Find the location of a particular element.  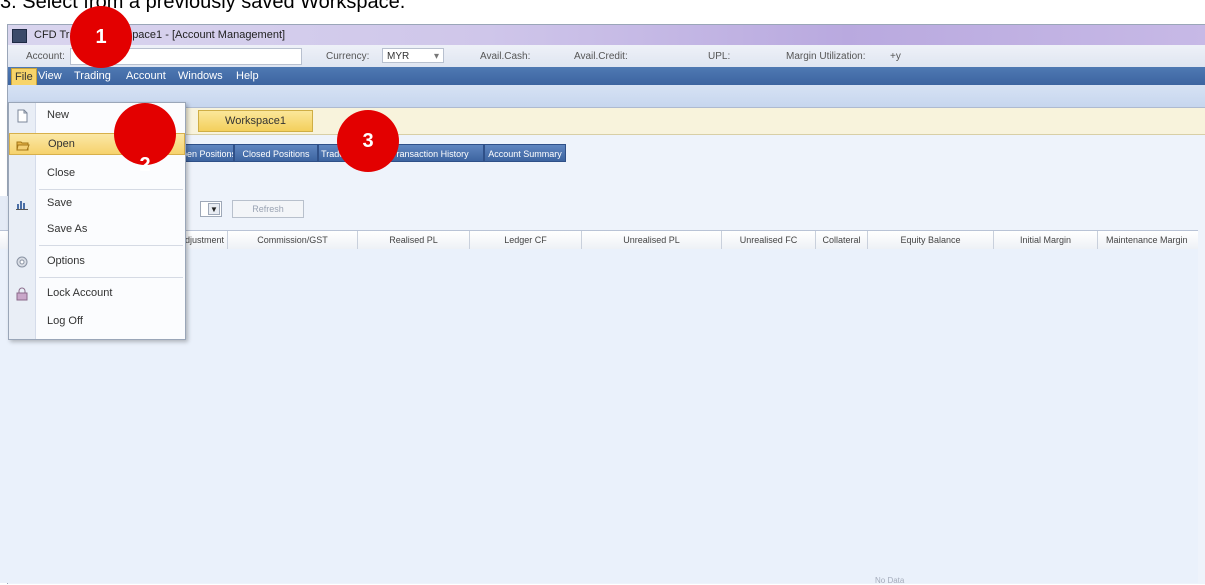

period-dropdown: ▼ is located at coordinates (211, 209).